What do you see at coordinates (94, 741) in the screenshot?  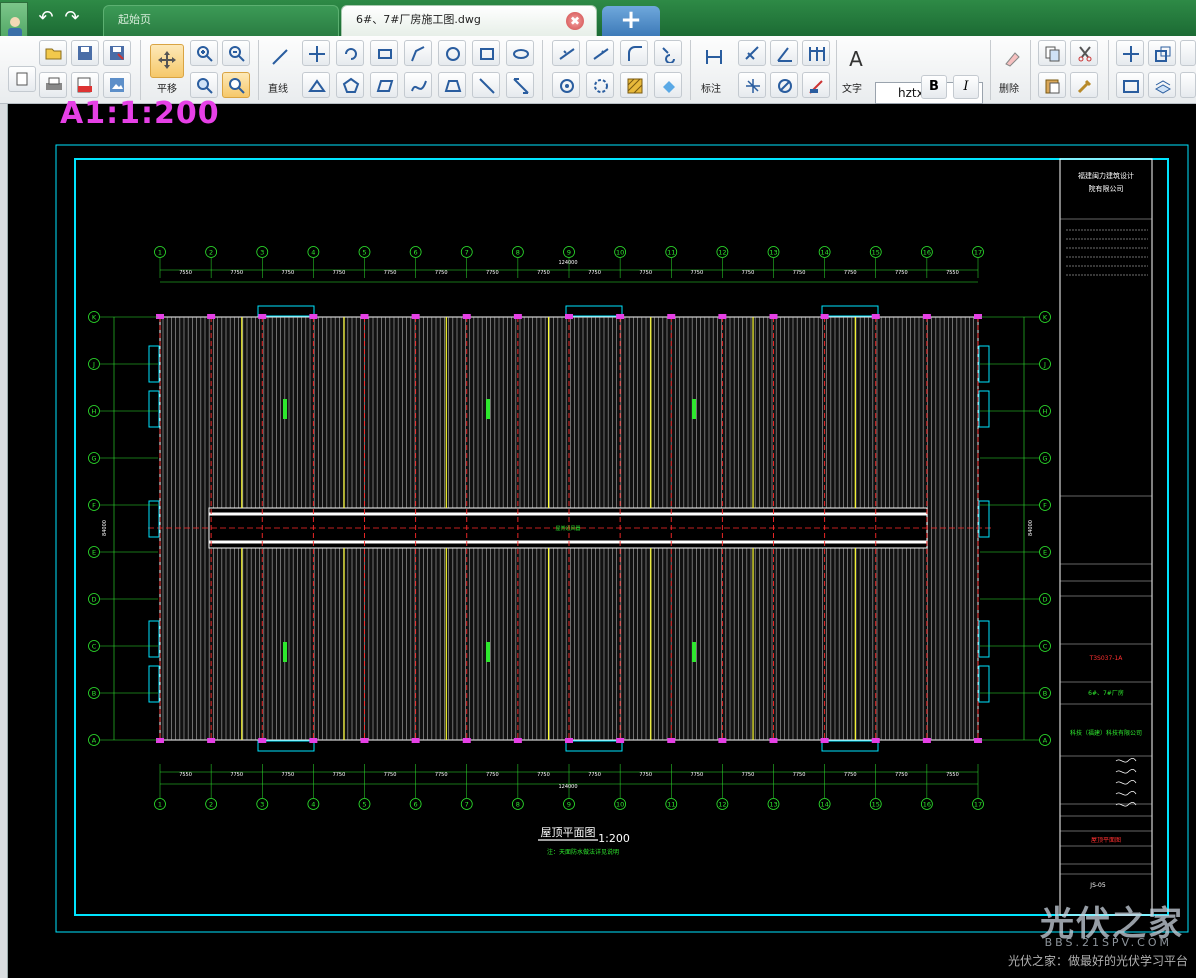 I see `axis-label-left: A` at bounding box center [94, 741].